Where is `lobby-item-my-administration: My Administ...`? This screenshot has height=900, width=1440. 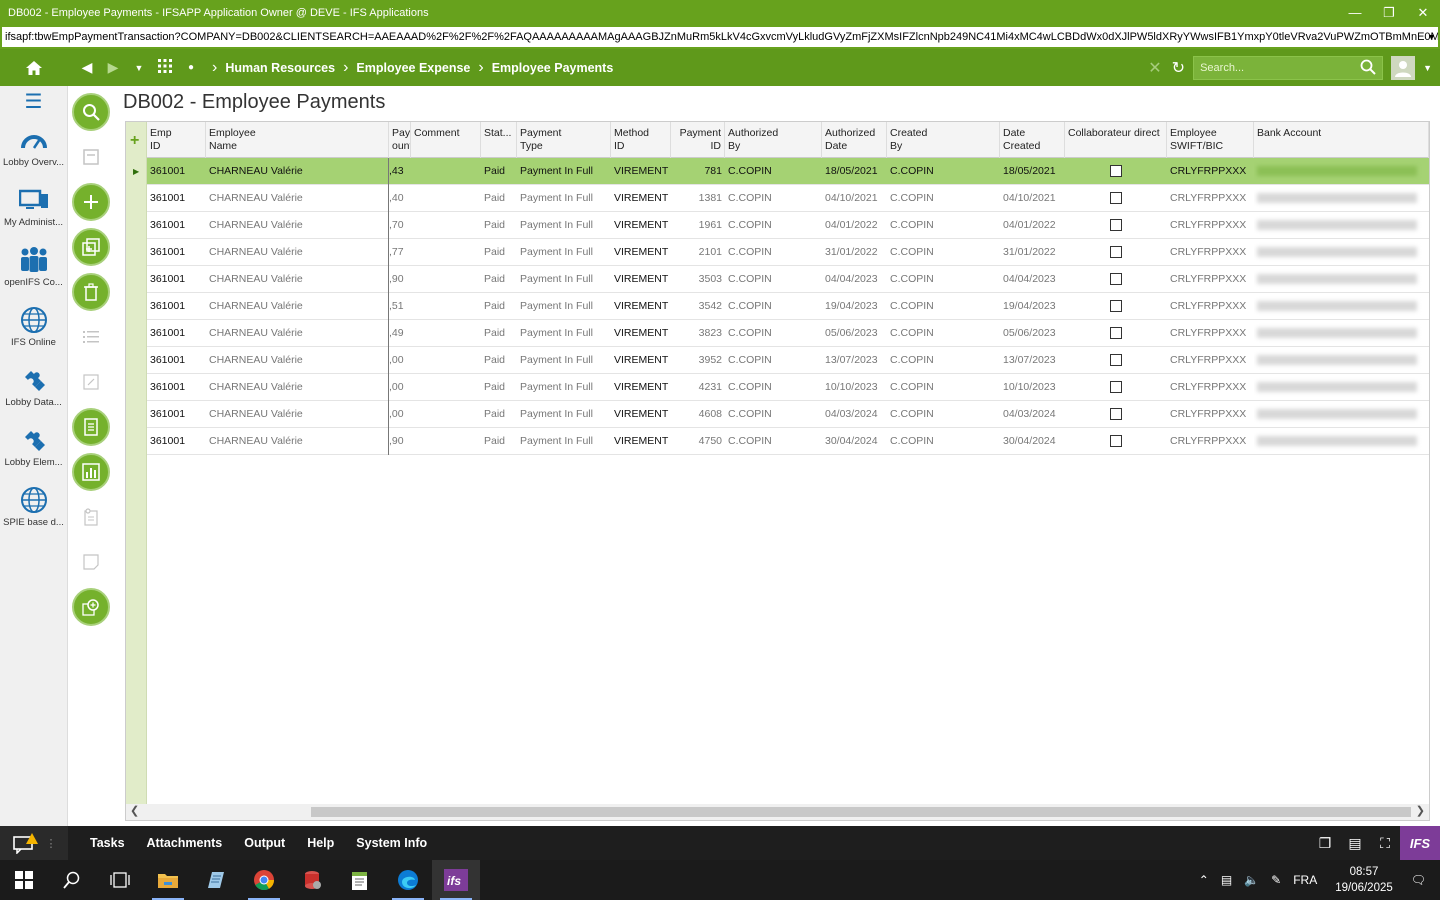
lobby-item-my-administration: My Administ... is located at coordinates (33, 206).